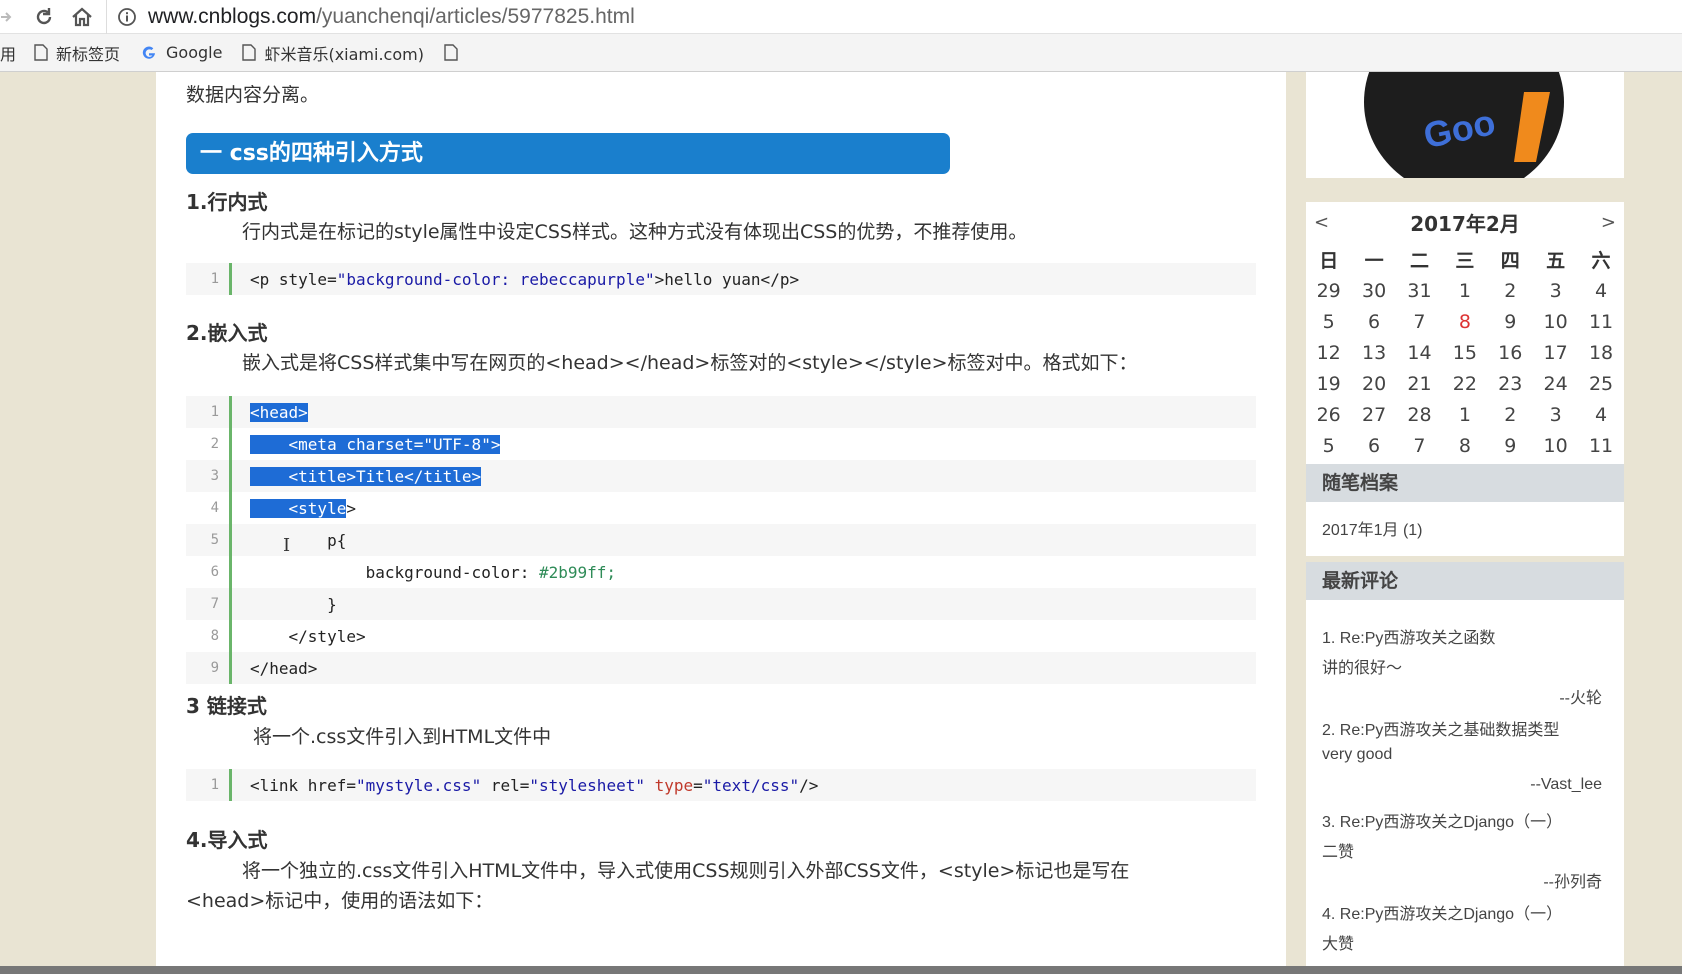 This screenshot has height=974, width=1682. I want to click on comment-author: --孙列奇, so click(1572, 882).